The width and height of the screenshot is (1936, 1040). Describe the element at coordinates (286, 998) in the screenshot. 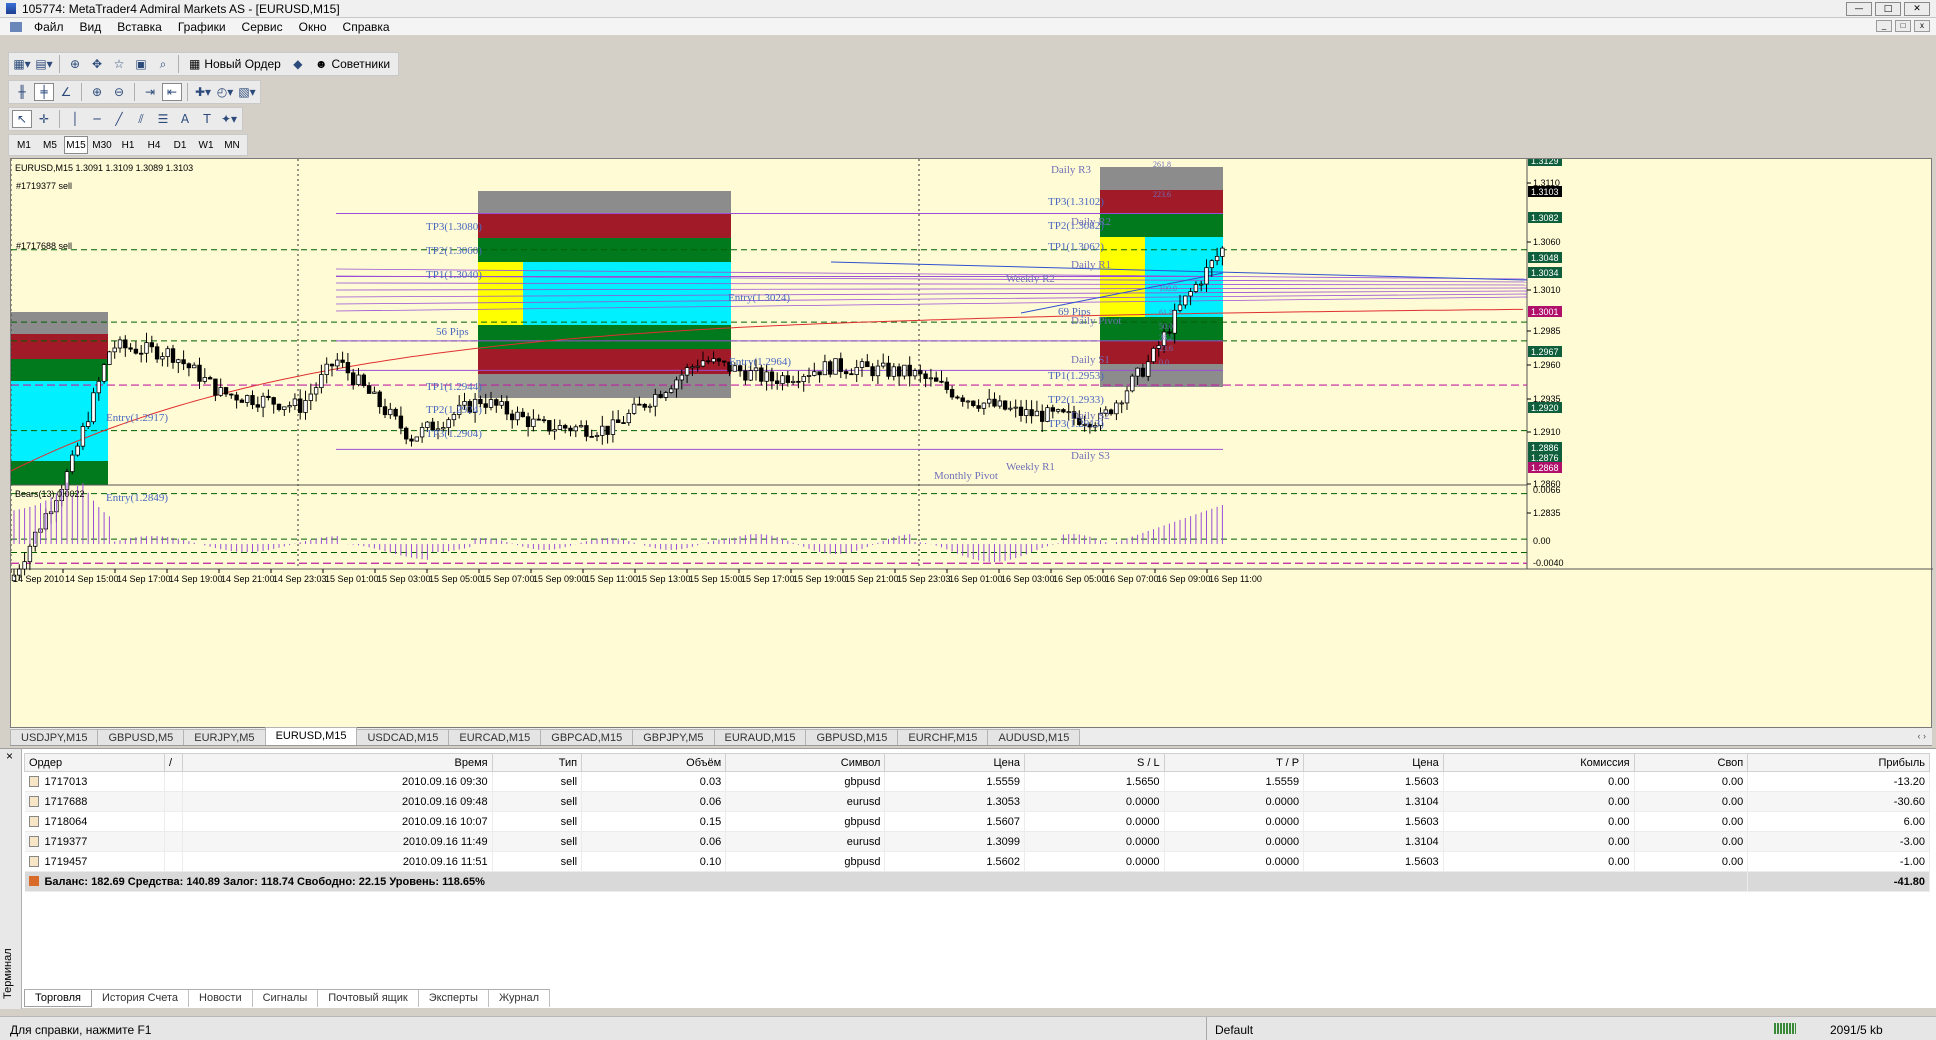

I see `terminal-tab: Сигналы` at that location.